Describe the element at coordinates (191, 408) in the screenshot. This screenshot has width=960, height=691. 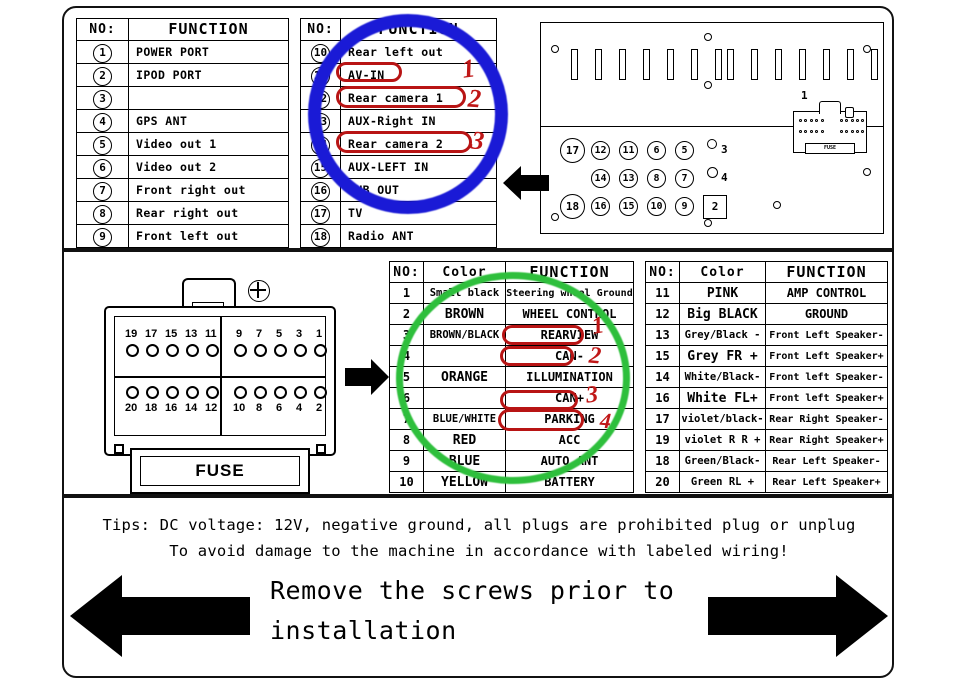
I see `iso-pin-label-14: 14` at that location.